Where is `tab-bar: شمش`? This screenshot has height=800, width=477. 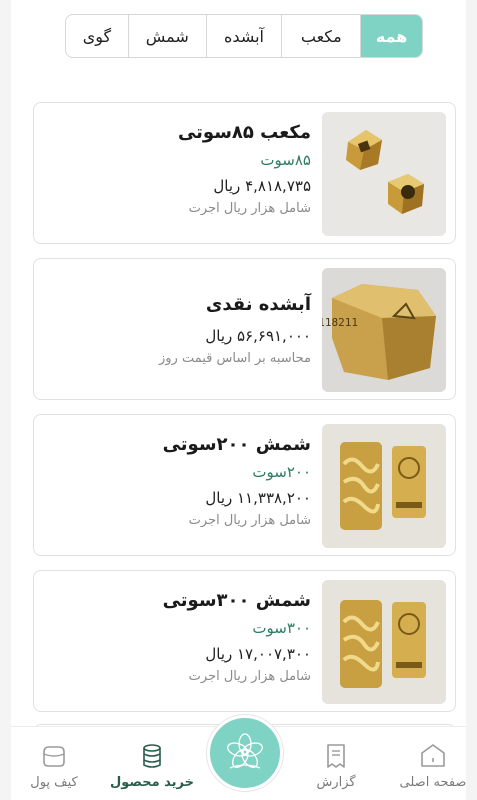 tab-bar: شمش is located at coordinates (166, 36).